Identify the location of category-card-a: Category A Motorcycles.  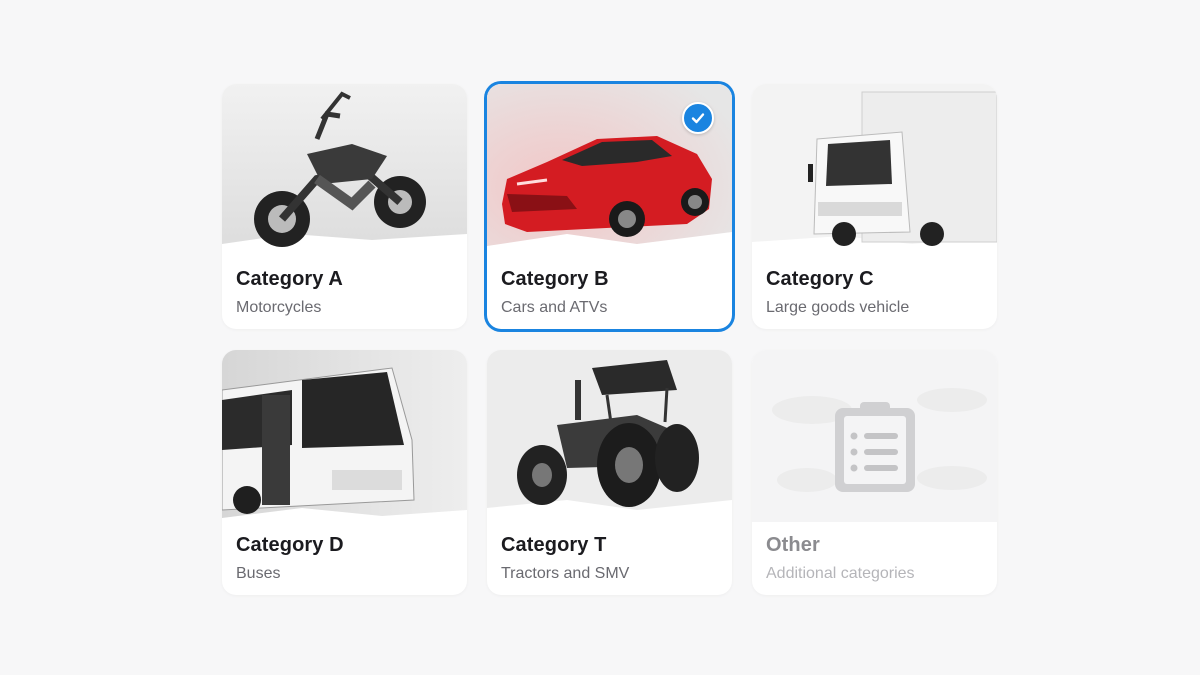
(344, 206).